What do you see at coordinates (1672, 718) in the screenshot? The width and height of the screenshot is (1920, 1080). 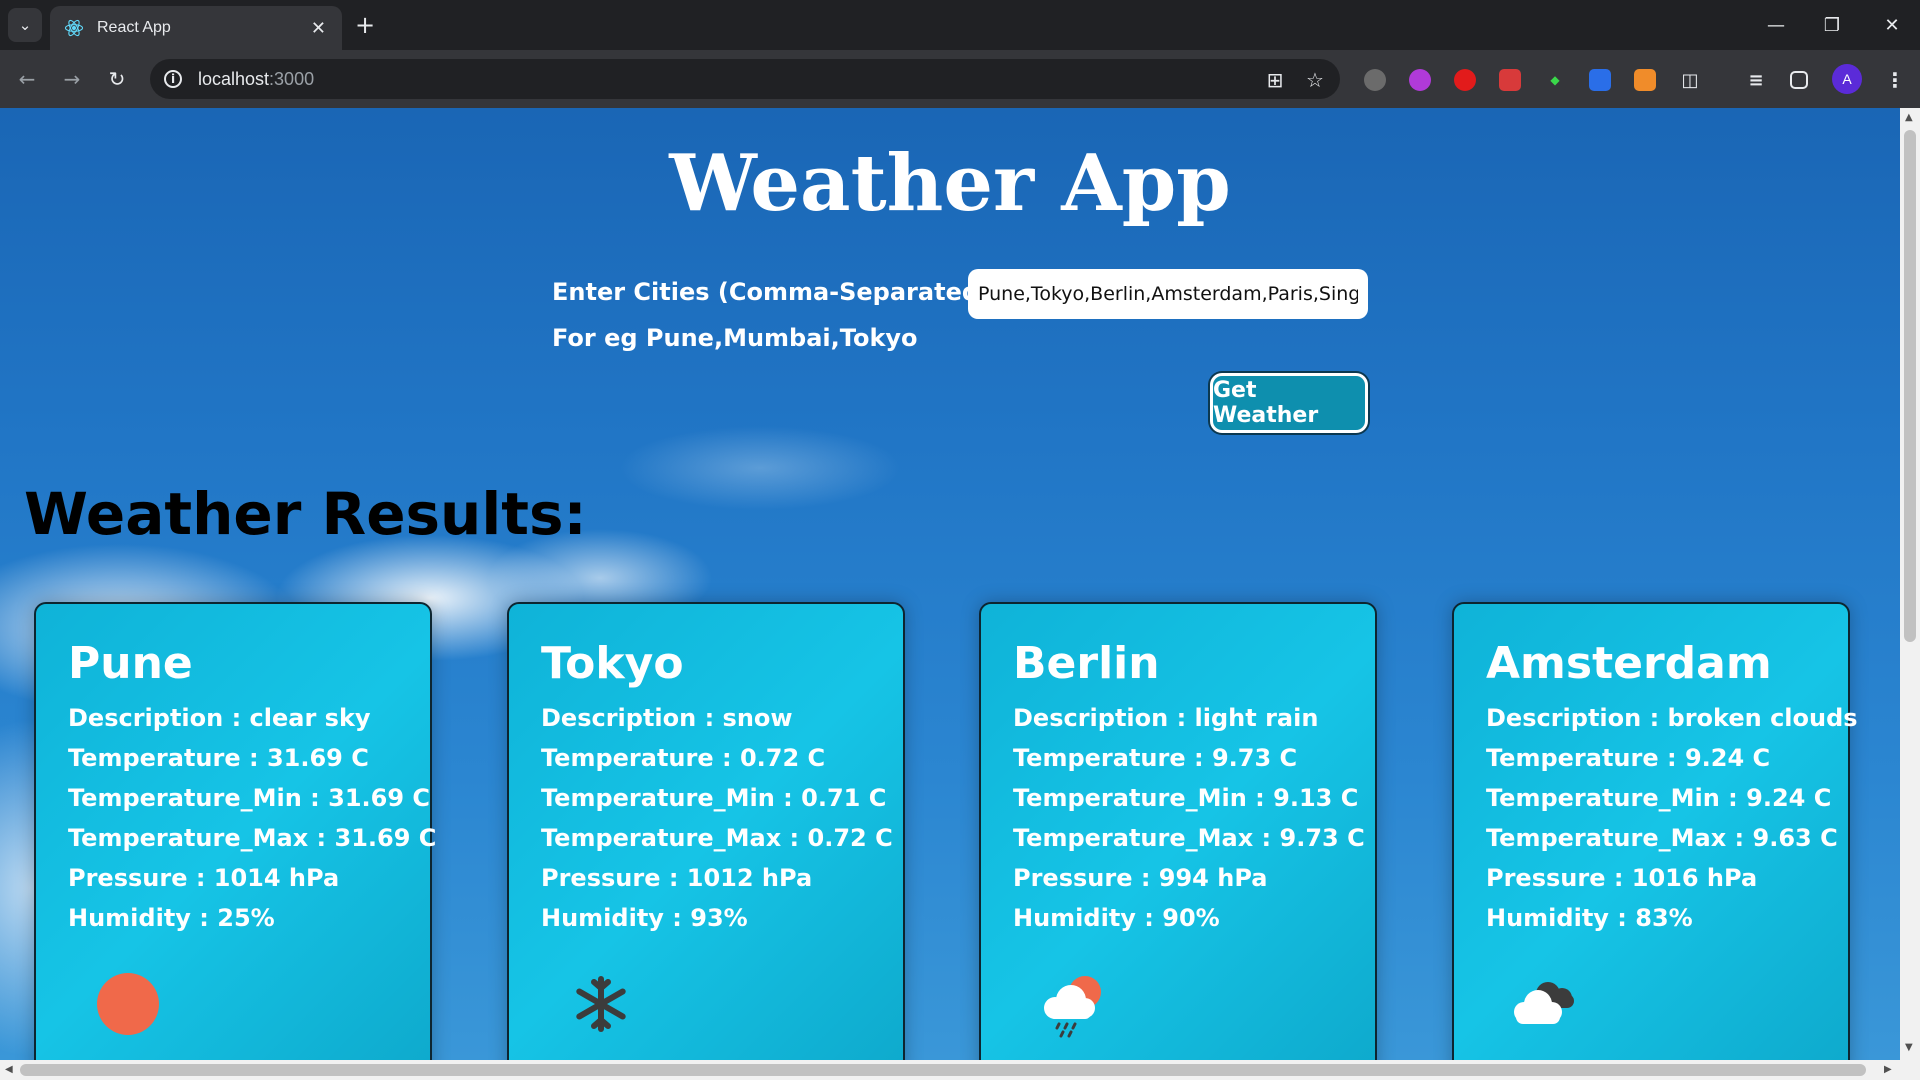 I see `card-description: Description : broken clouds` at bounding box center [1672, 718].